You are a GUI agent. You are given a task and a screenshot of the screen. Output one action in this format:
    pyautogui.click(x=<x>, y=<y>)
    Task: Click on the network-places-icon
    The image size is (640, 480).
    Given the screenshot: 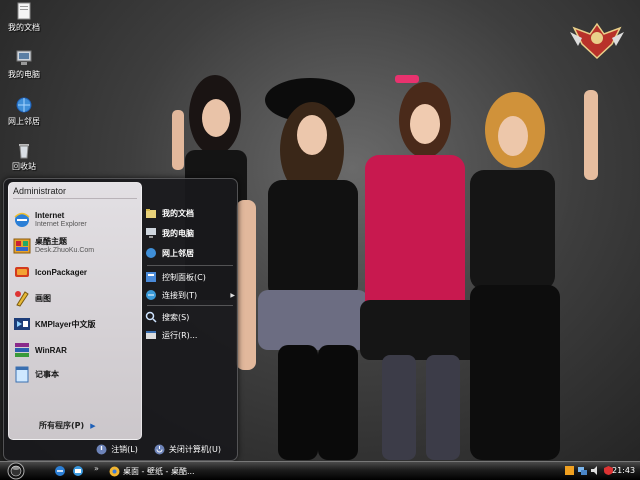 What is the action you would take?
    pyautogui.click(x=24, y=105)
    